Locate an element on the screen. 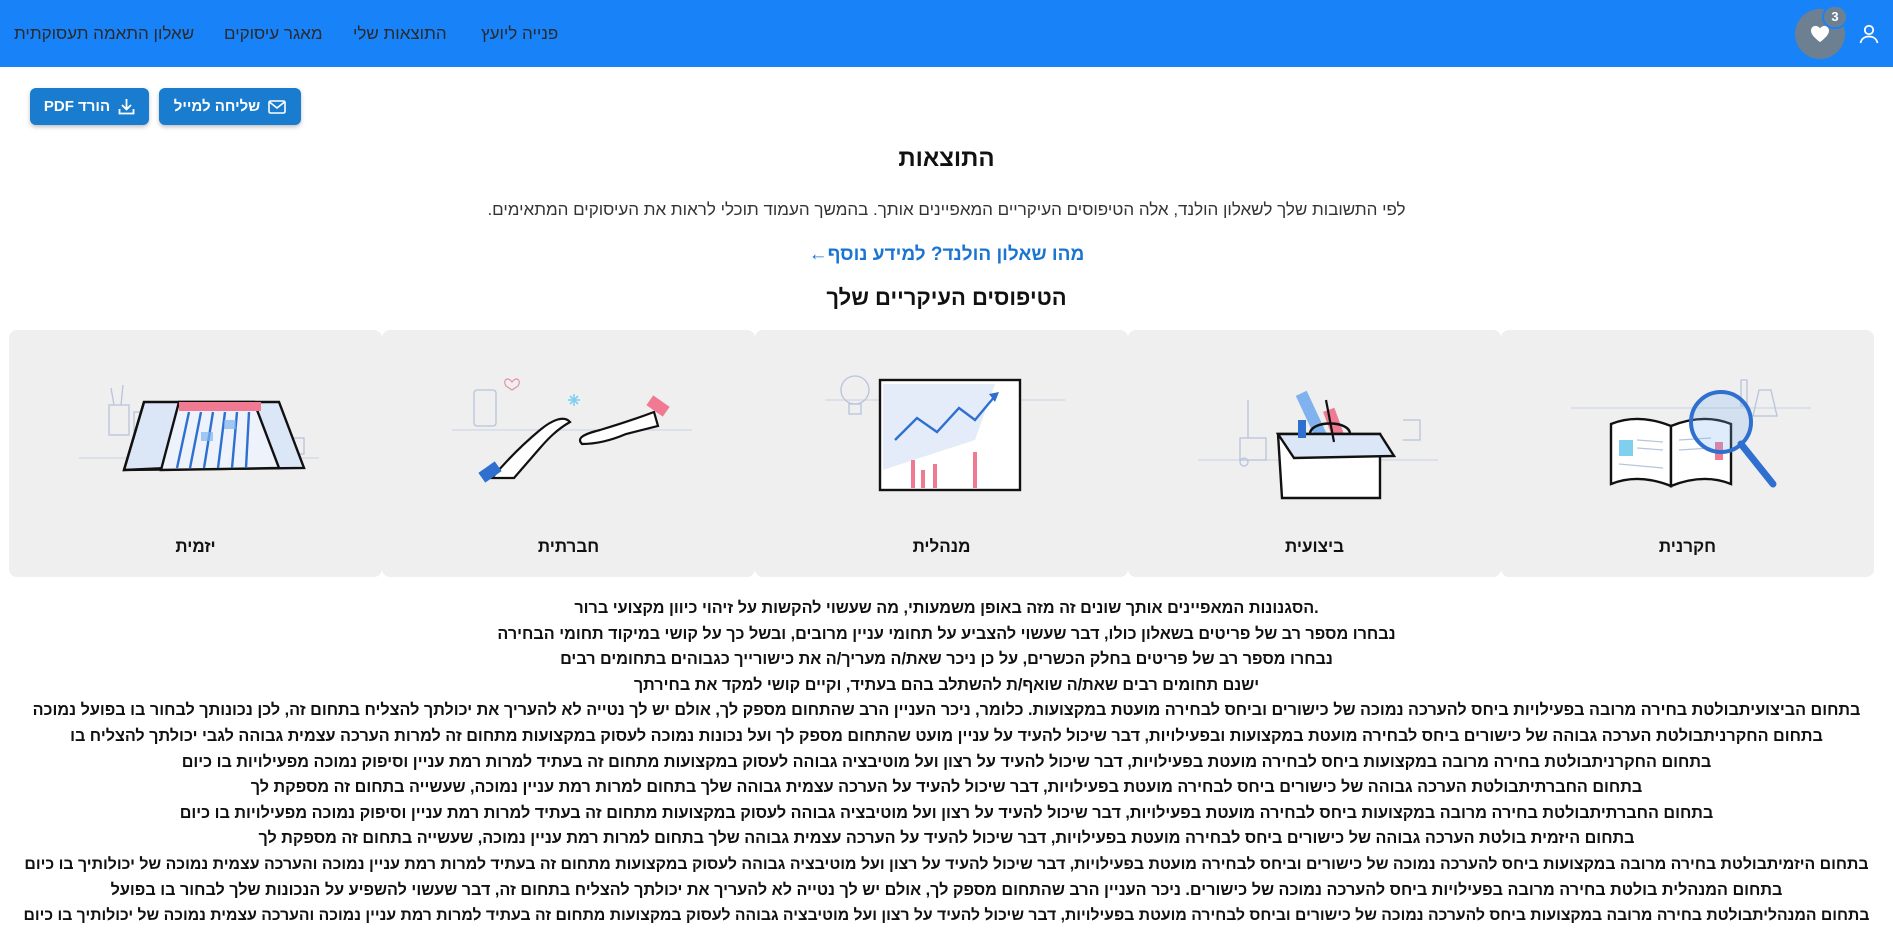  mail-icon is located at coordinates (277, 106).